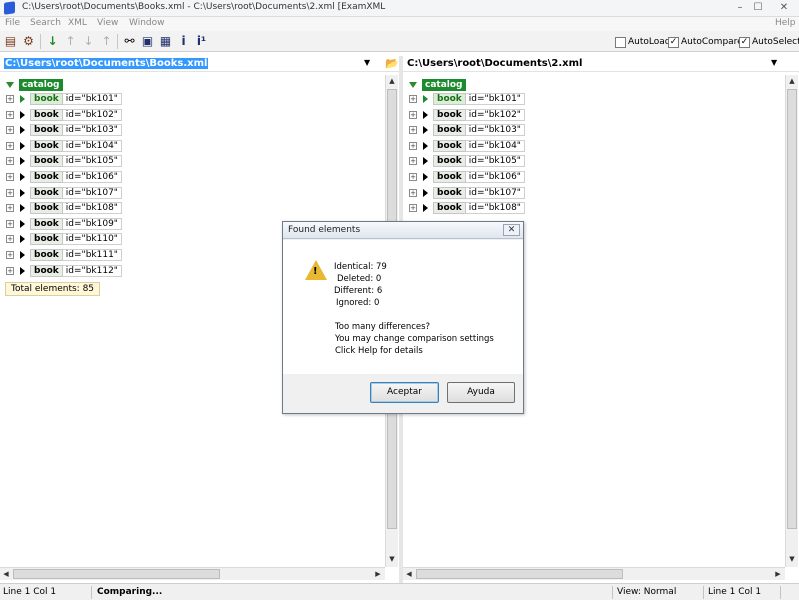  What do you see at coordinates (165, 41) in the screenshot?
I see `grid-icon: ▦` at bounding box center [165, 41].